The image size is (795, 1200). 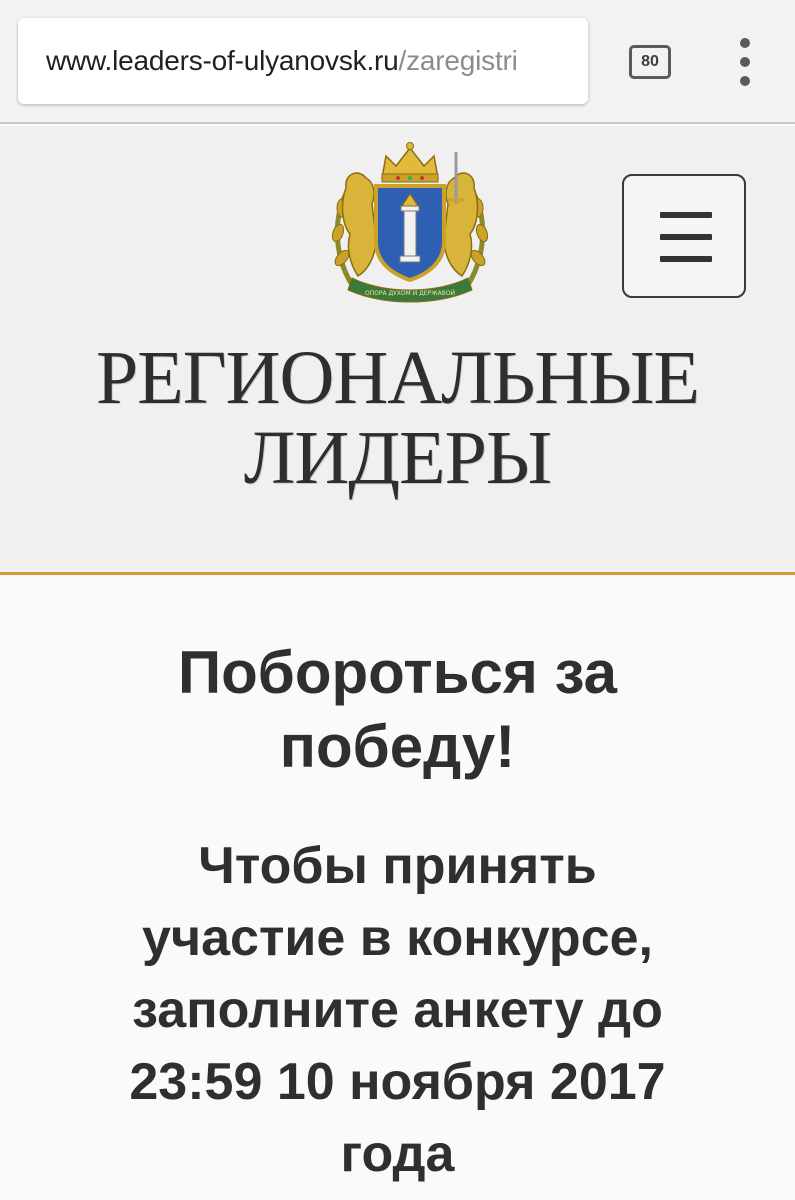 What do you see at coordinates (573, 61) in the screenshot?
I see `url-fade` at bounding box center [573, 61].